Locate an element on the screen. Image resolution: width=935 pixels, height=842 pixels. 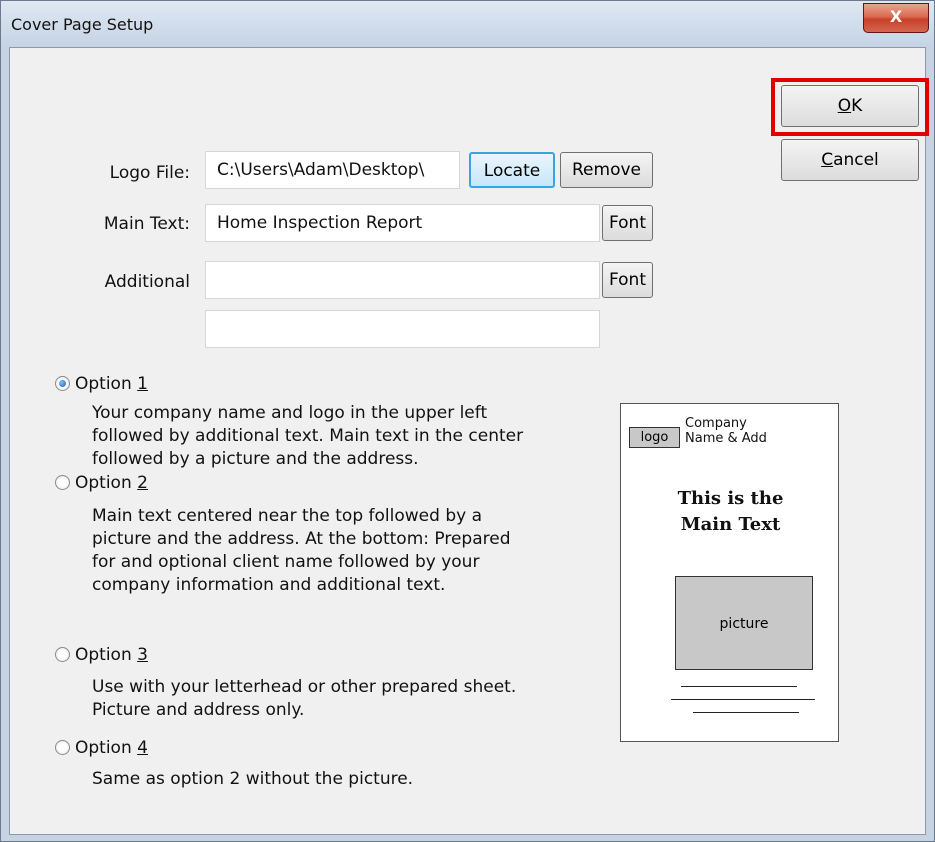
close-button: X is located at coordinates (896, 18).